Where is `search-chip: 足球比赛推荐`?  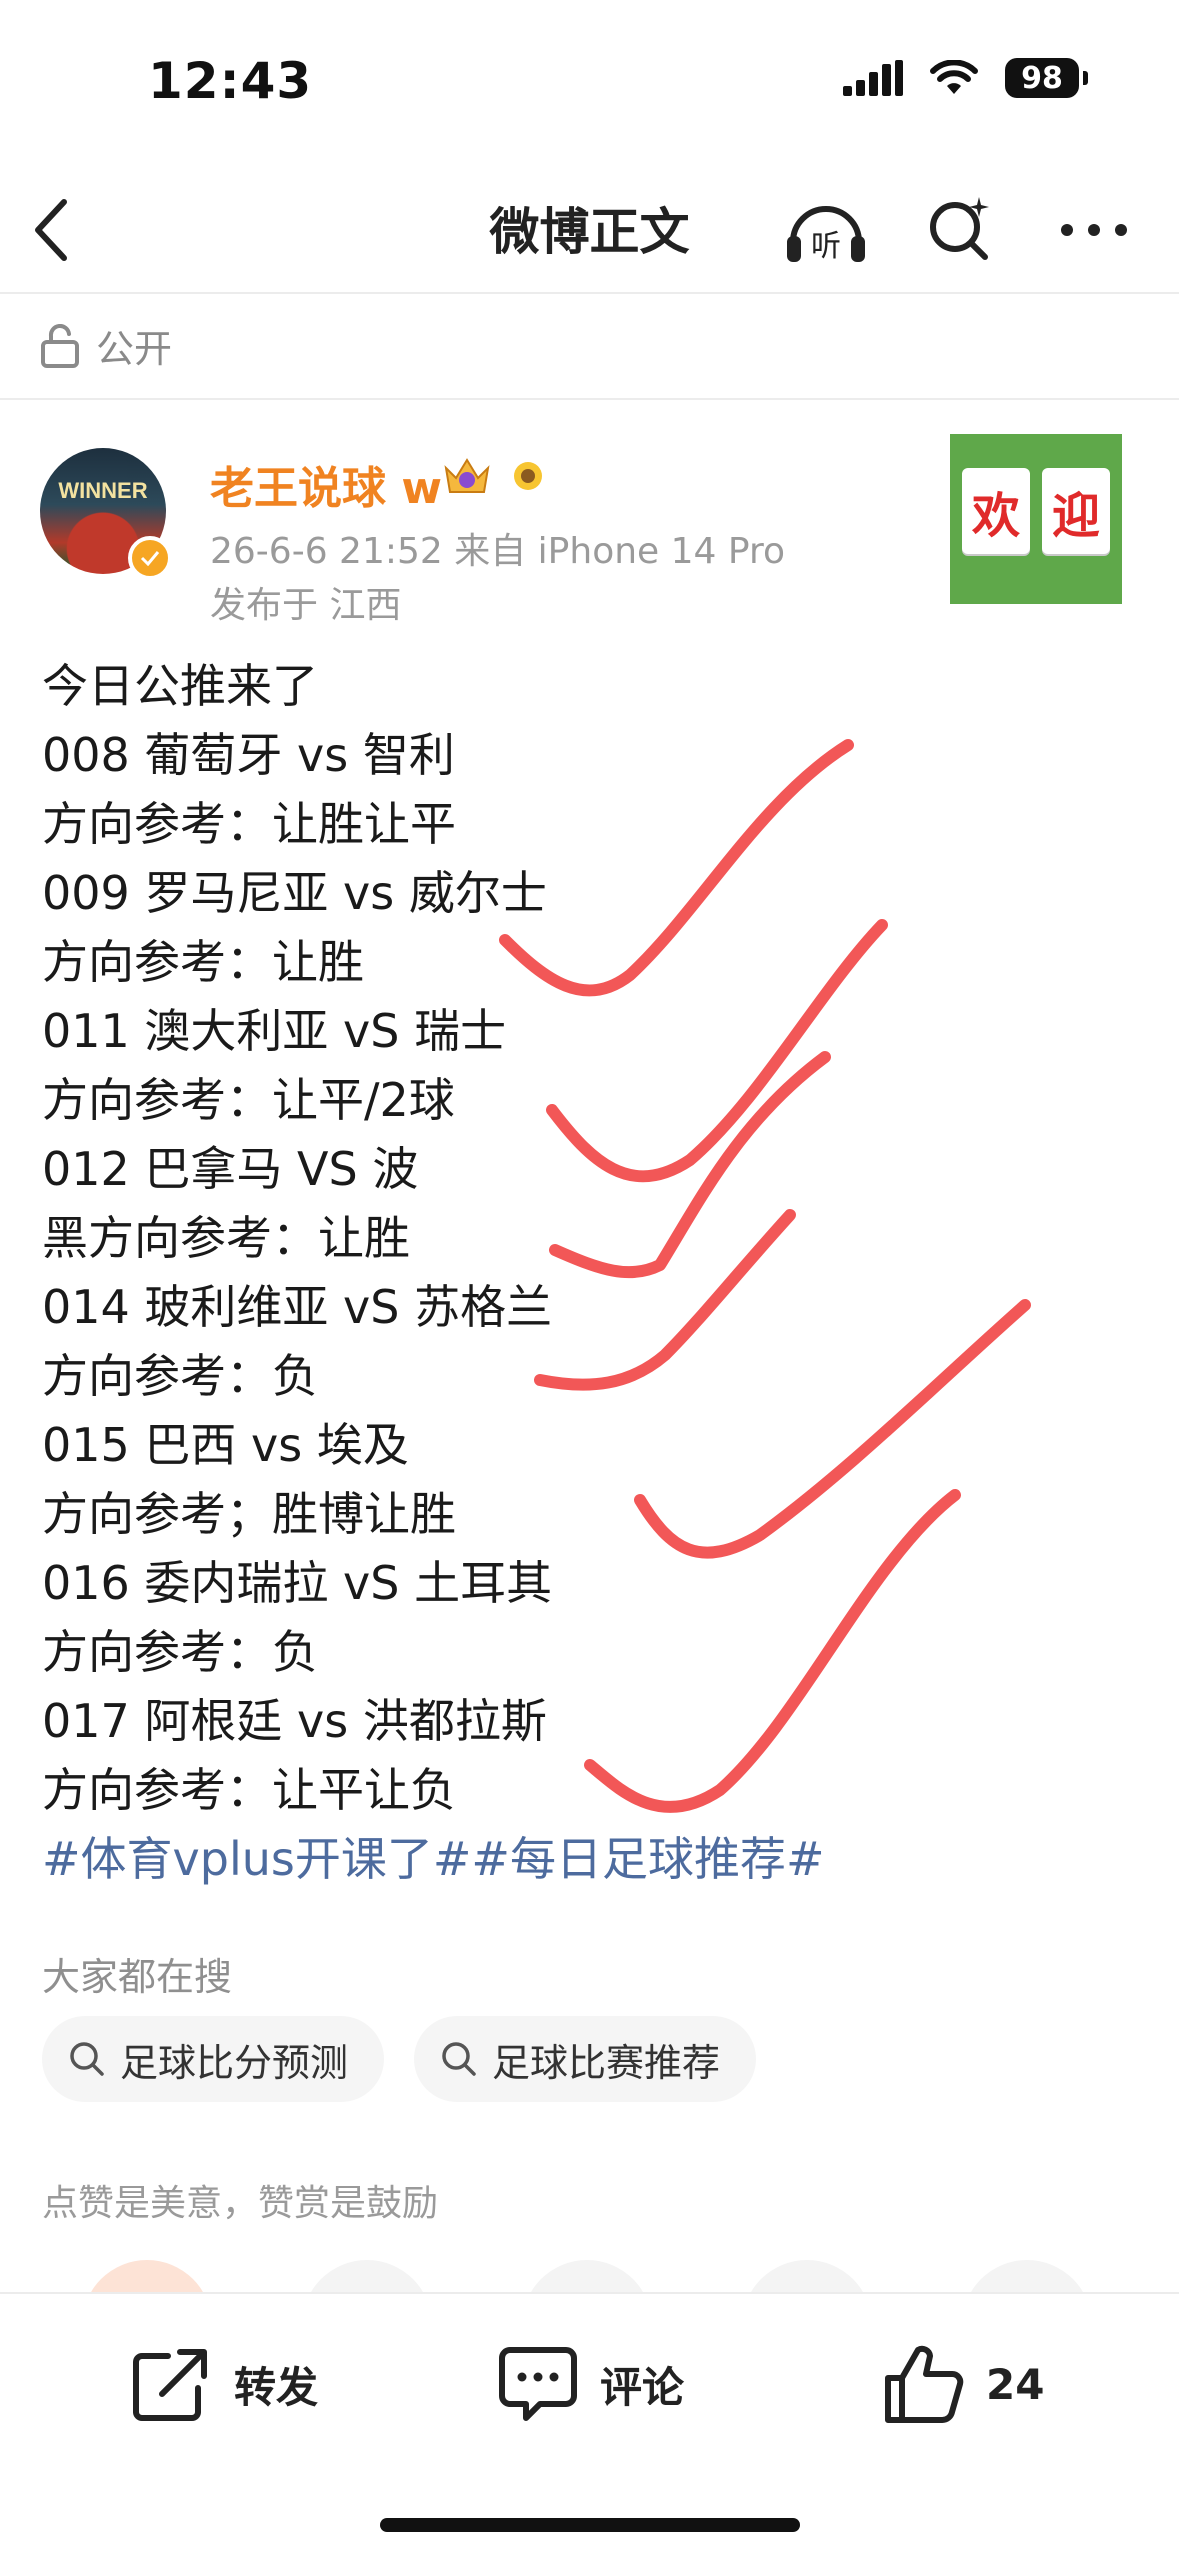
search-chip: 足球比赛推荐 is located at coordinates (585, 2059).